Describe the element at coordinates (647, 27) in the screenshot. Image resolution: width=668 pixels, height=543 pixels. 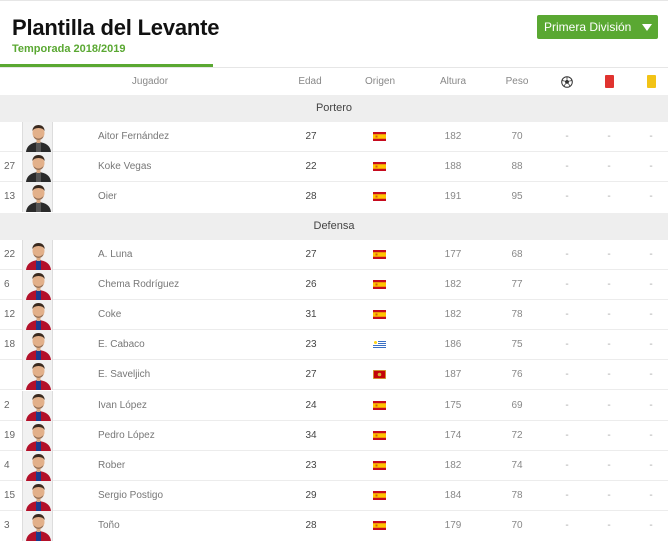
I see `chevron-down-icon` at that location.